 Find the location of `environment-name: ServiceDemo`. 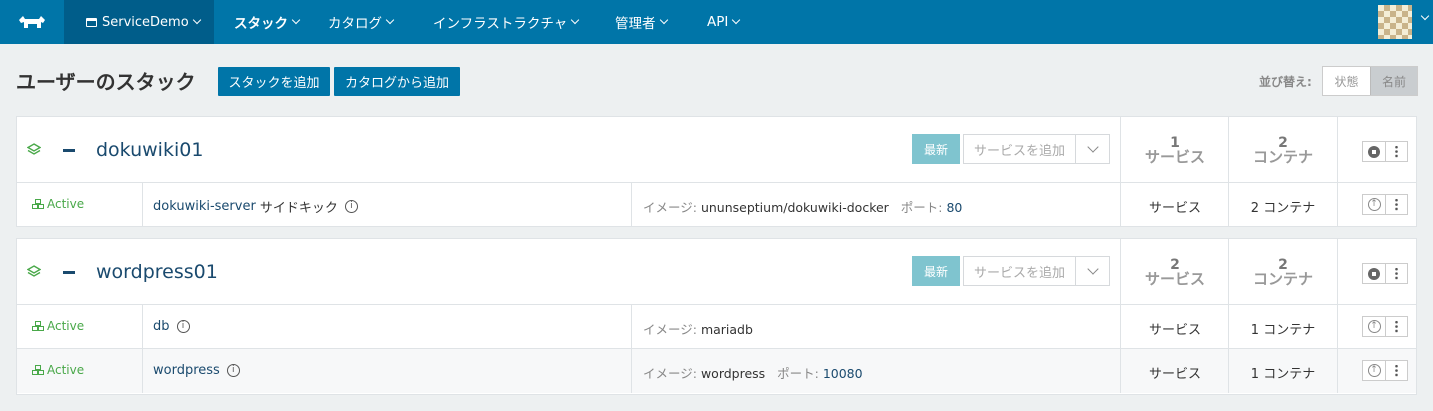

environment-name: ServiceDemo is located at coordinates (145, 22).